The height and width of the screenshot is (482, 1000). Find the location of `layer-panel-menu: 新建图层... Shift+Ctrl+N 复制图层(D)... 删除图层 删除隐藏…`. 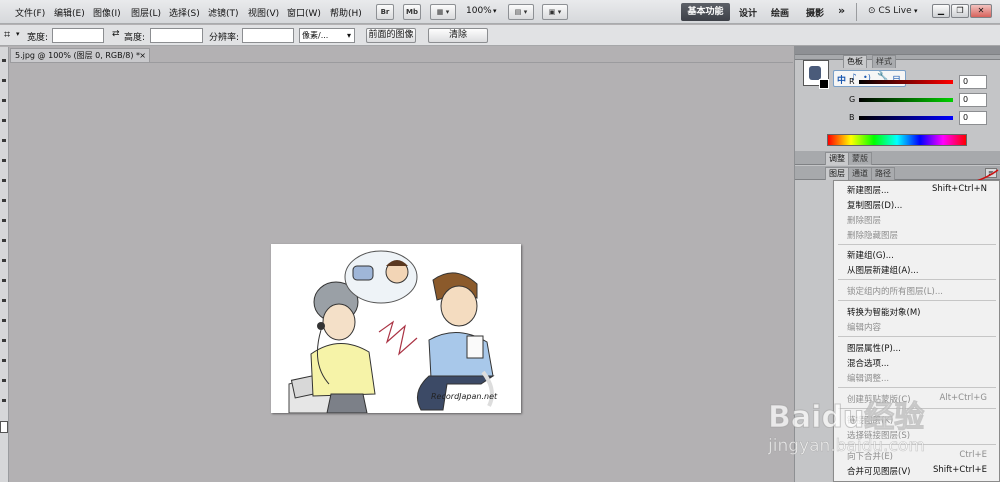

layer-panel-menu: 新建图层... Shift+Ctrl+N 复制图层(D)... 删除图层 删除隐藏… is located at coordinates (916, 331).